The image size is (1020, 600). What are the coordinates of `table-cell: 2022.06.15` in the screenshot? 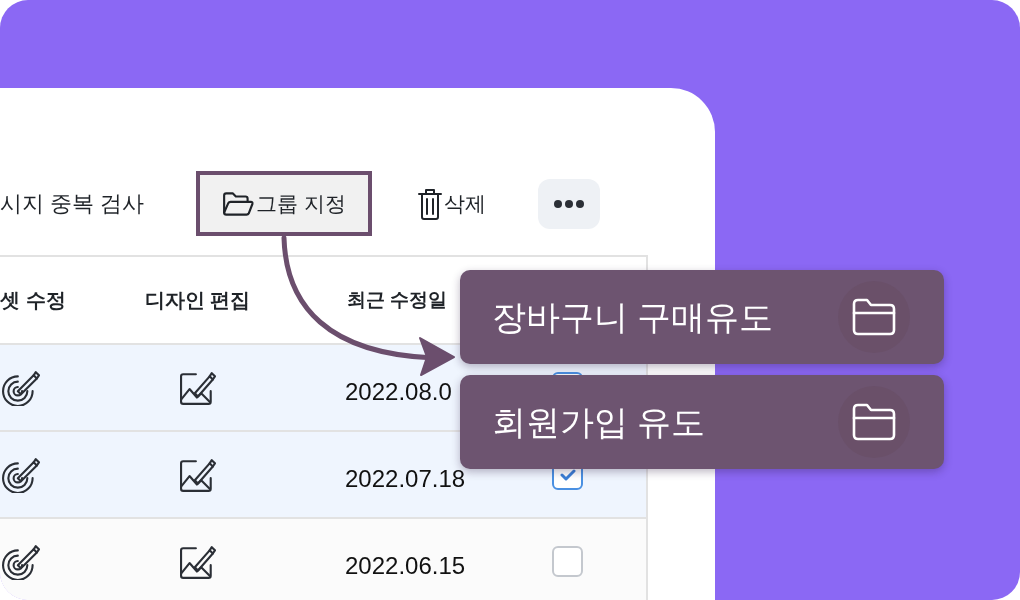 It's located at (405, 565).